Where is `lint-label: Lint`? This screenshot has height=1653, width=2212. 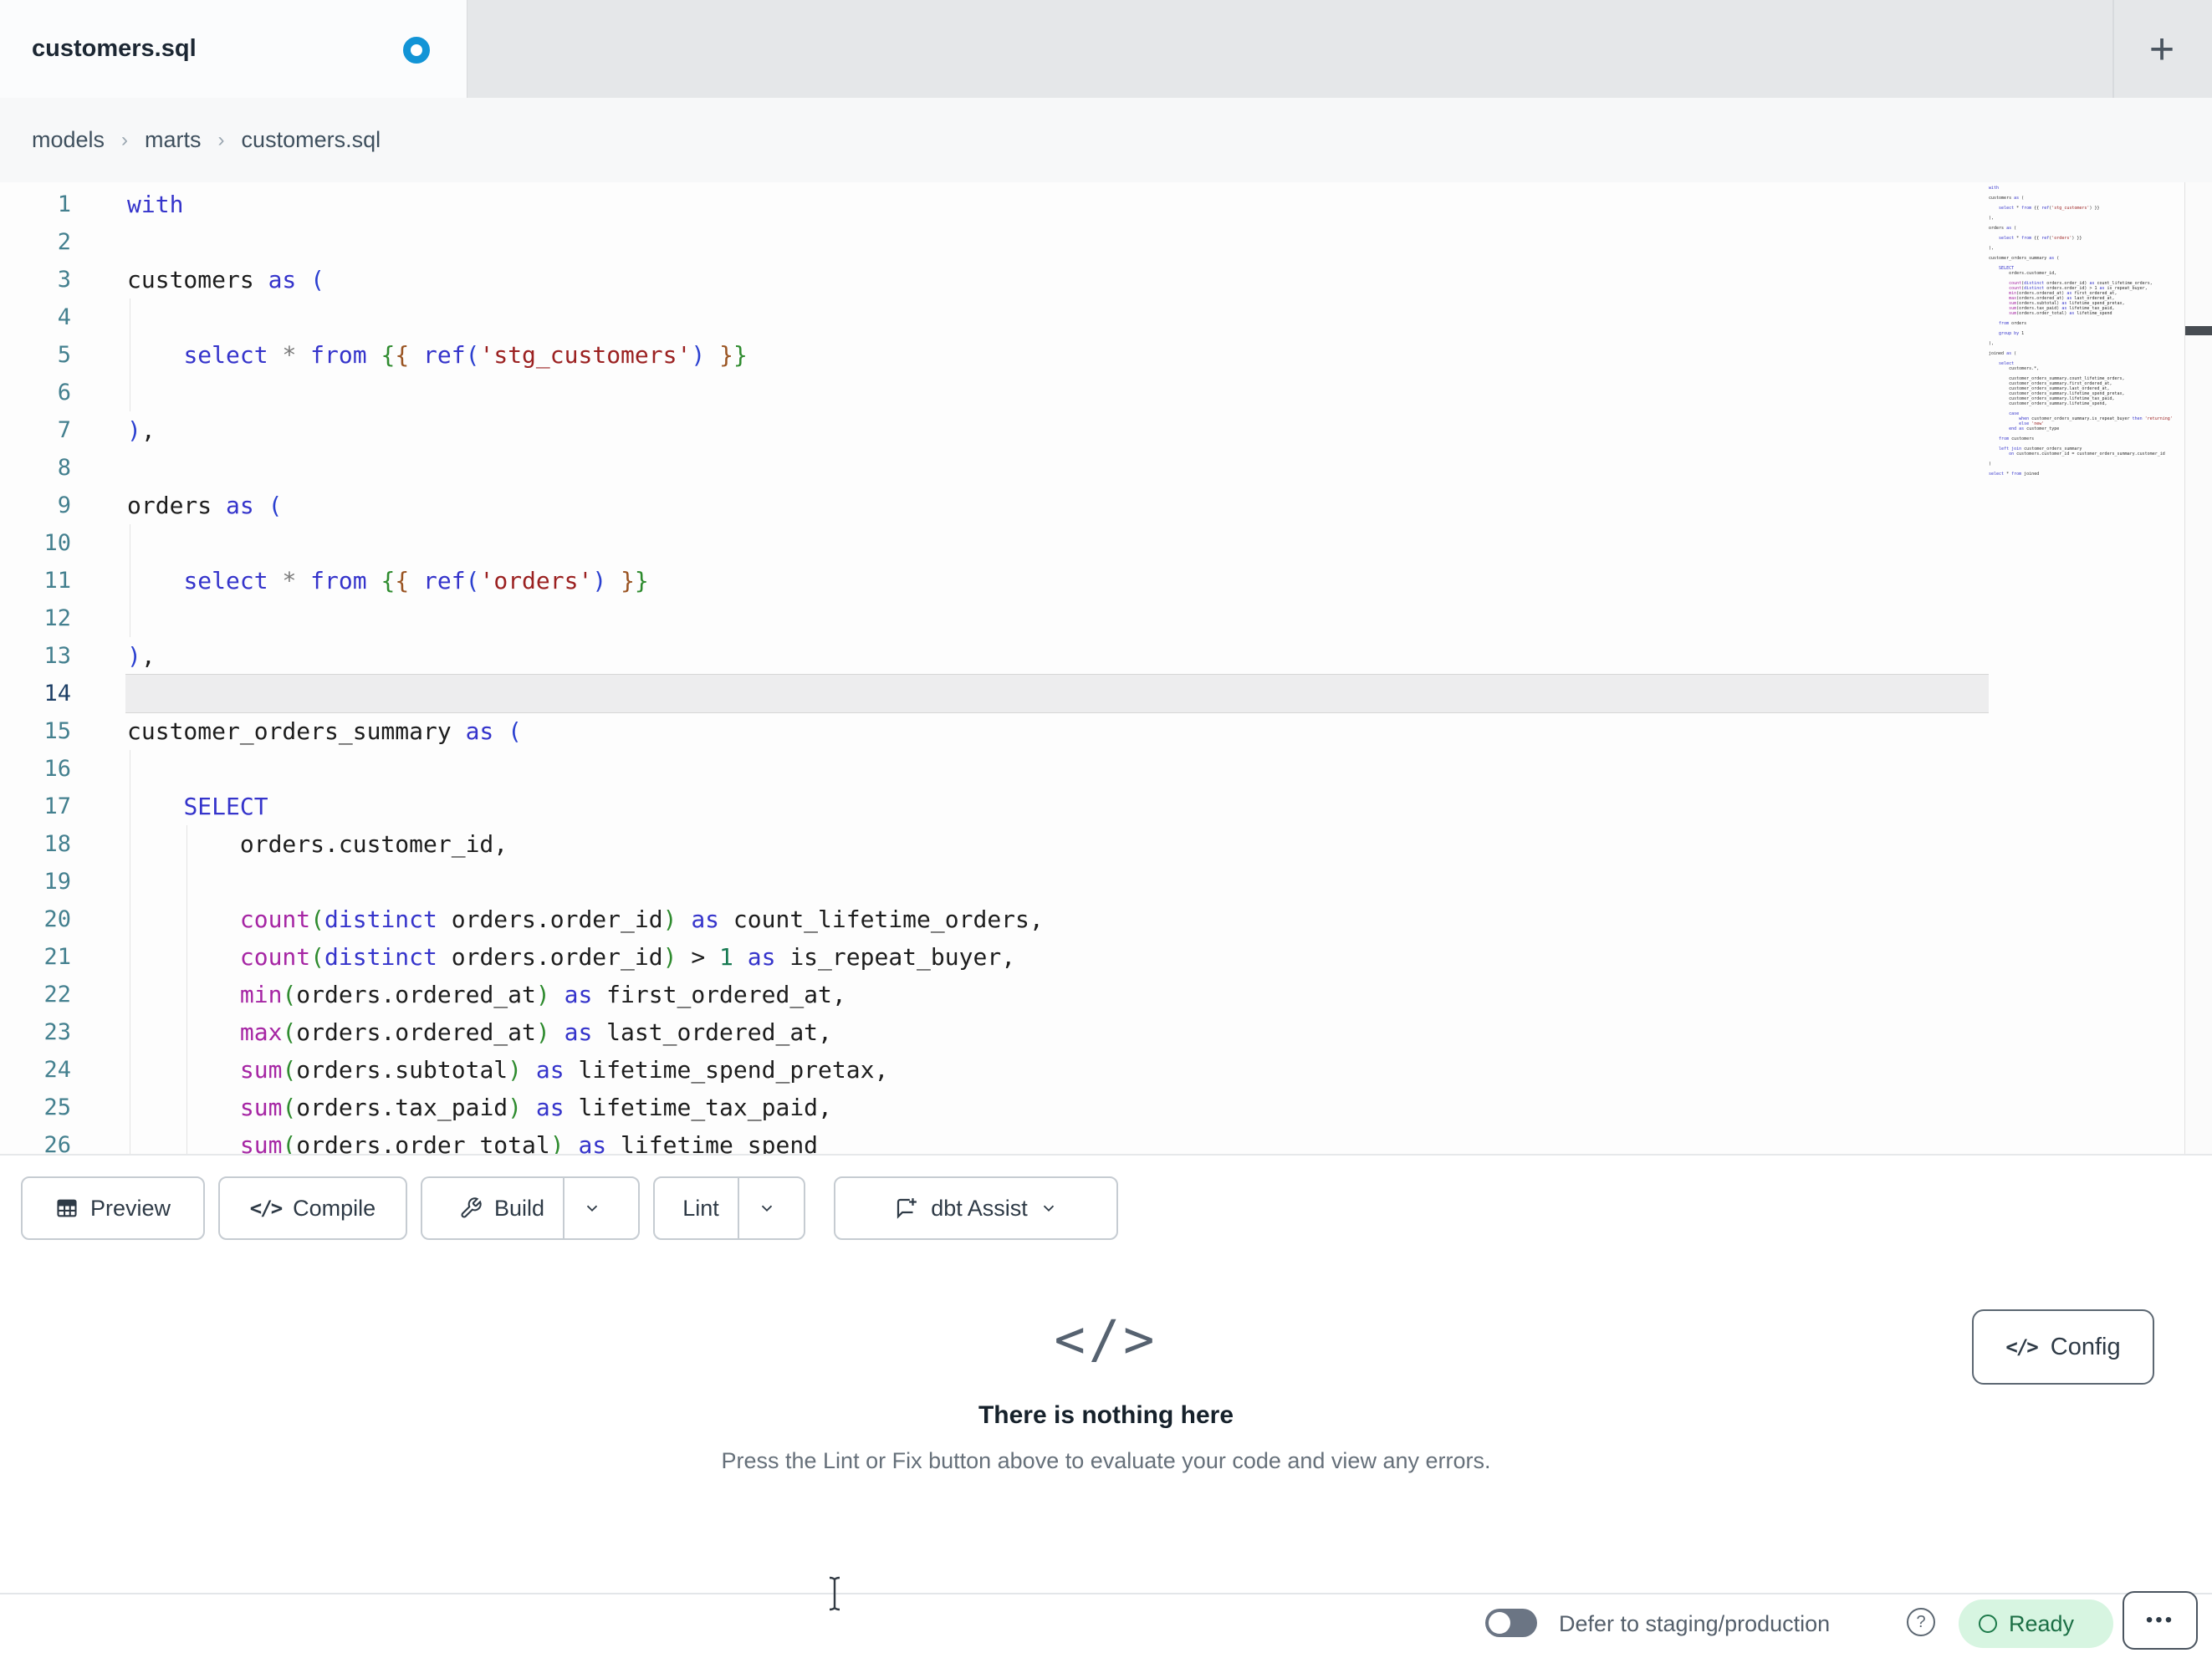
lint-label: Lint is located at coordinates (701, 1208).